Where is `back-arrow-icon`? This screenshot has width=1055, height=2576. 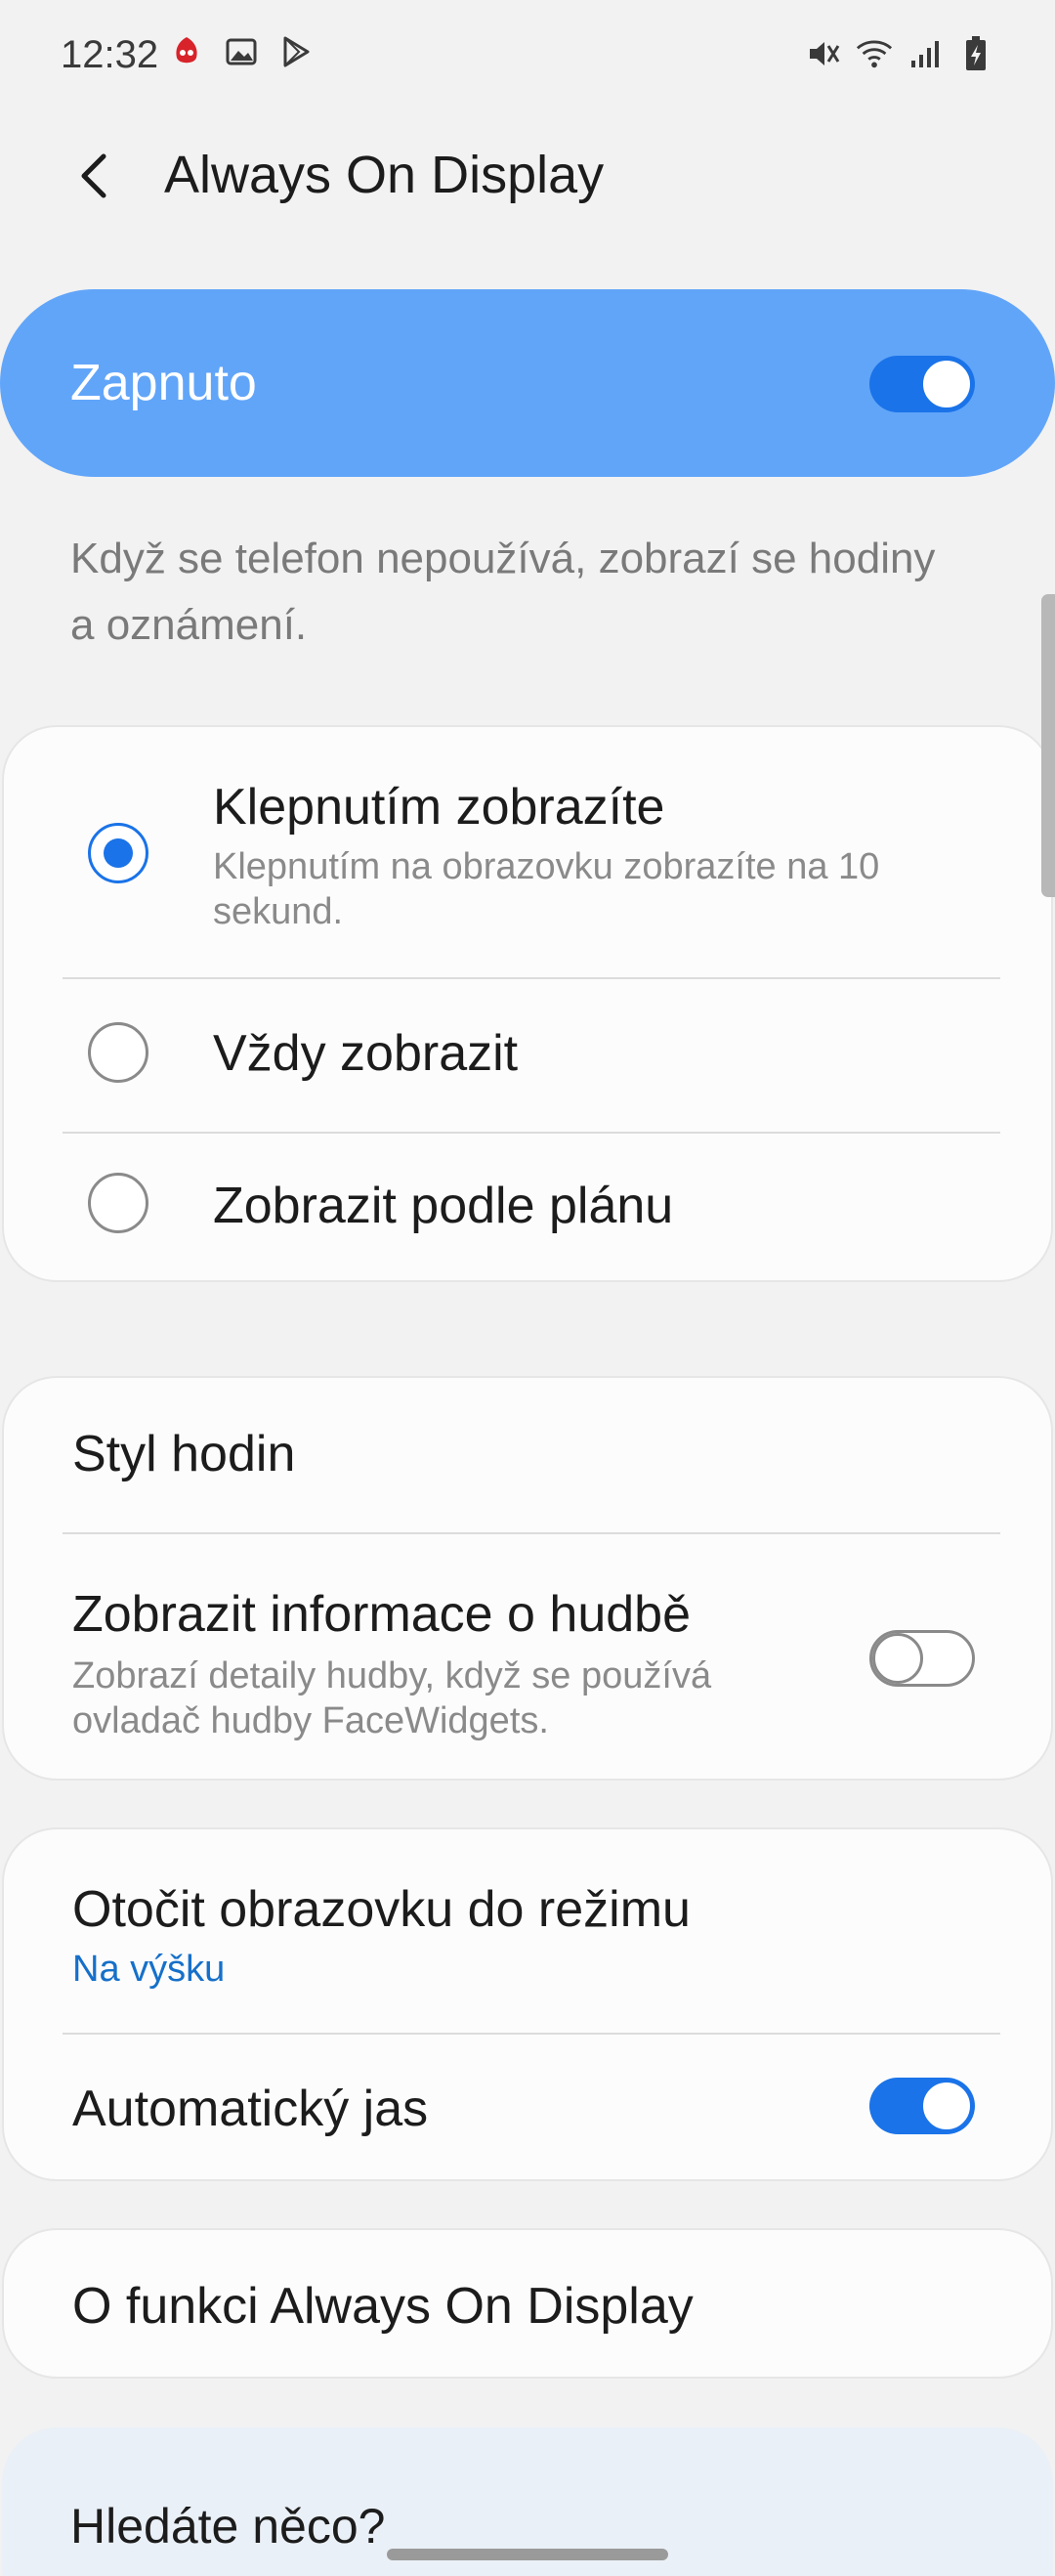
back-arrow-icon is located at coordinates (93, 176).